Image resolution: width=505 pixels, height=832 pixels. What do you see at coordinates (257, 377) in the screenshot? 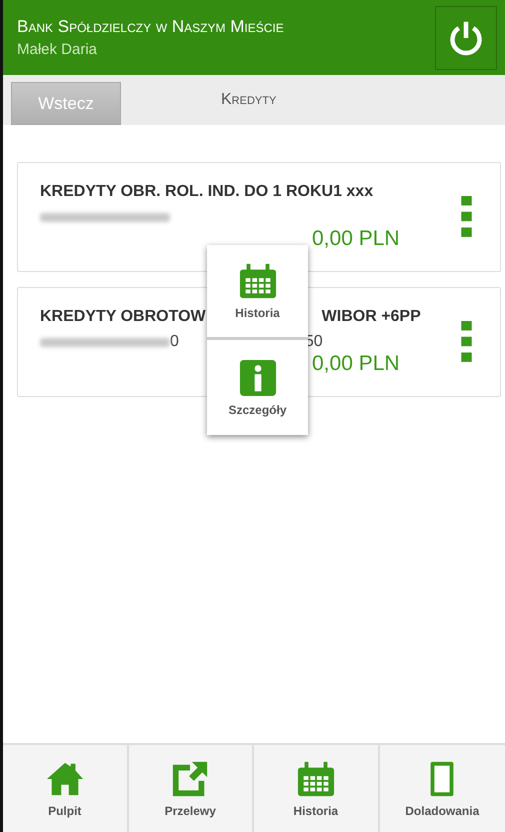
I see `info-icon` at bounding box center [257, 377].